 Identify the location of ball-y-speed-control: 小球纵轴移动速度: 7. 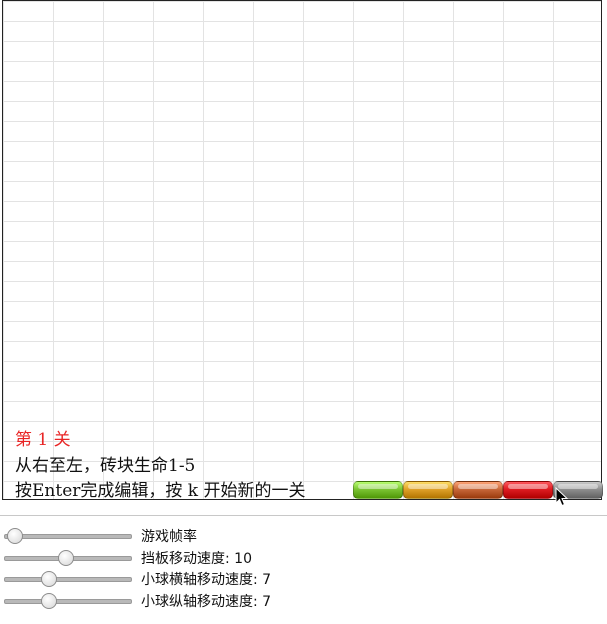
(137, 601).